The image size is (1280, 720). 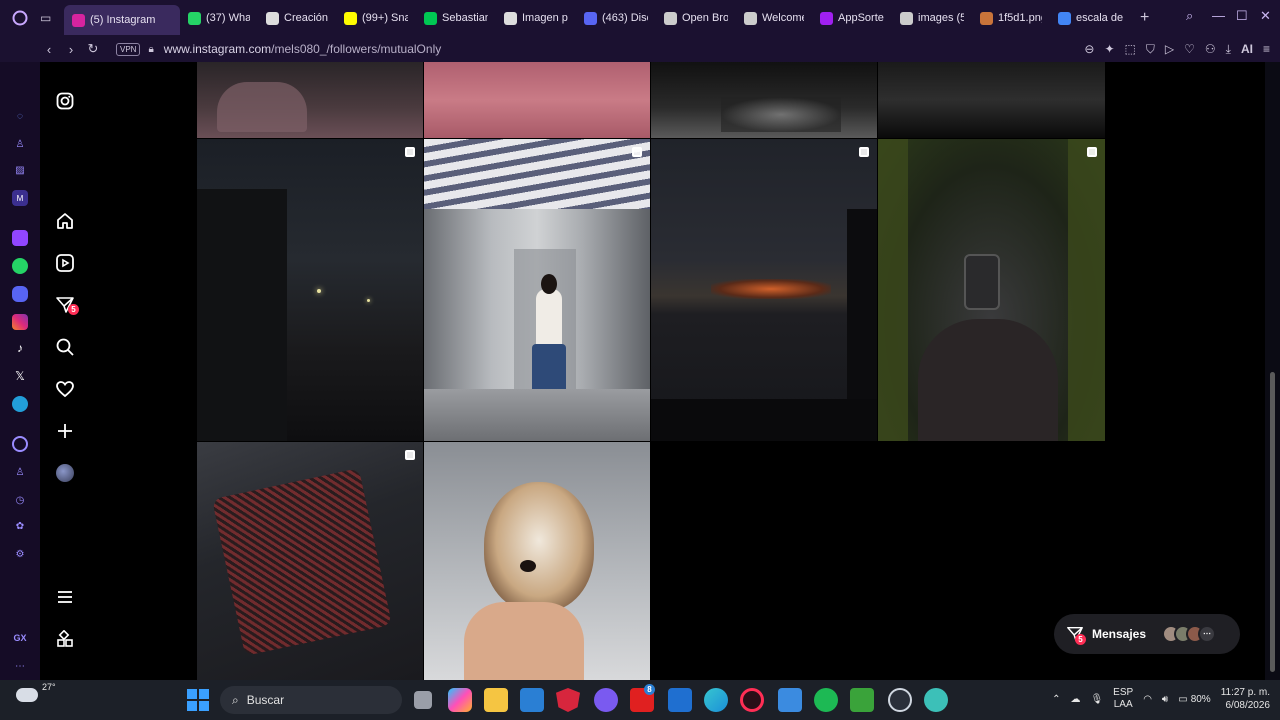 I want to click on search-tabs-icon: ⌕, so click(x=1189, y=16).